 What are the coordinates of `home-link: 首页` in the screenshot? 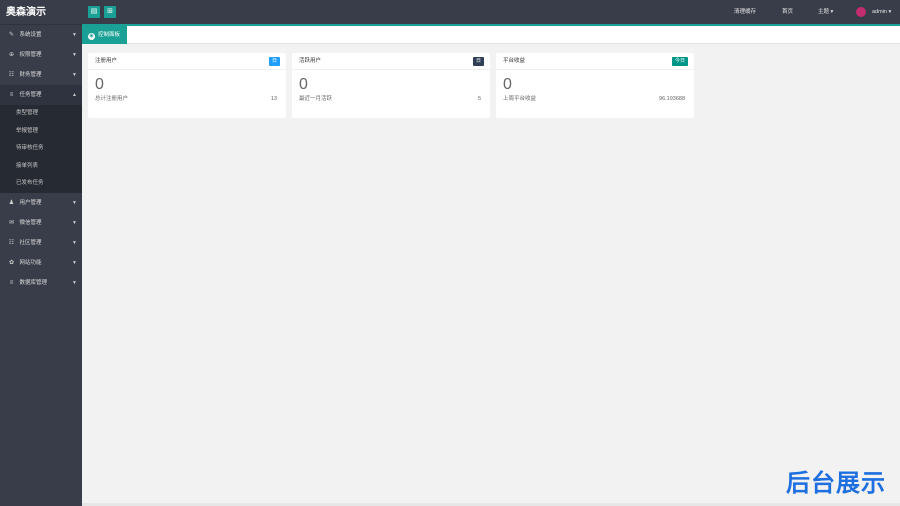 It's located at (787, 12).